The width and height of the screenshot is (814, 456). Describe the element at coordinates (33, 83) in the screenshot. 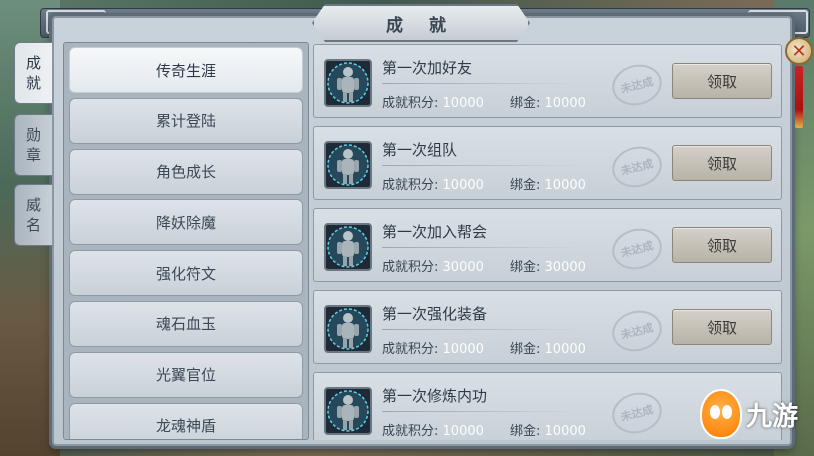

I see `tab-label-char: 就` at that location.